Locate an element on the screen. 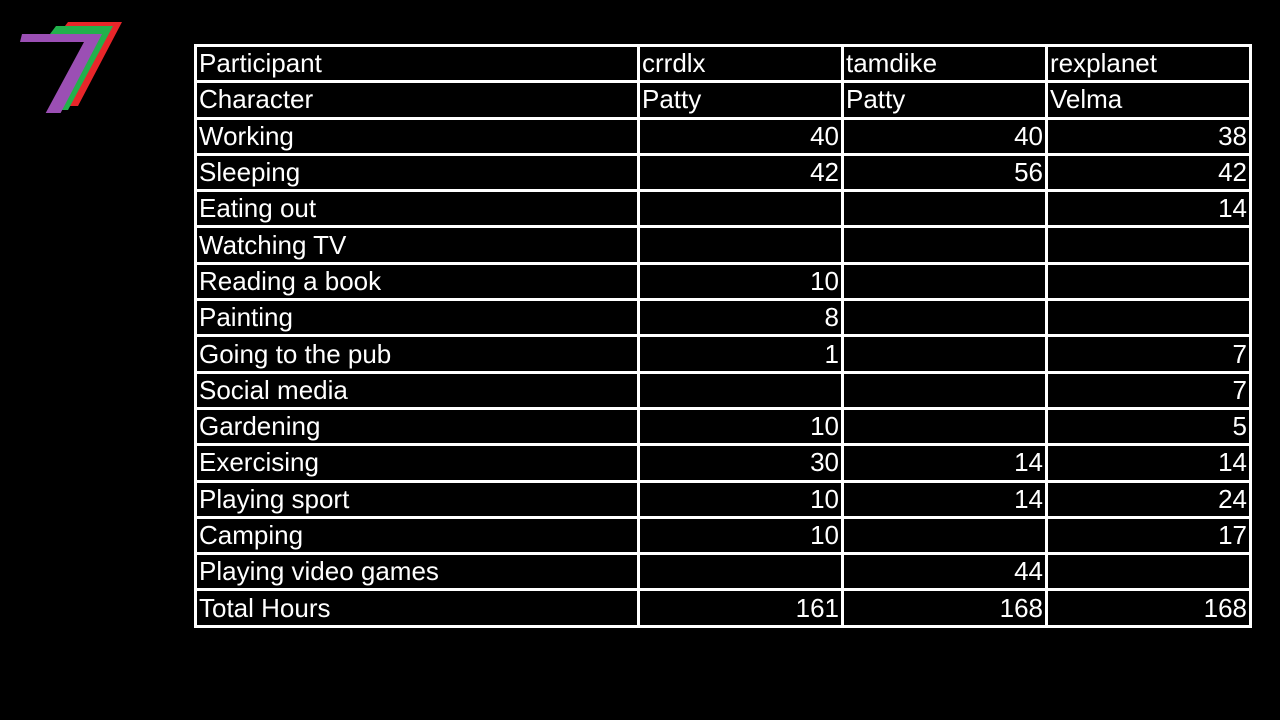 The image size is (1280, 720). table-row: Watching TV is located at coordinates (723, 245).